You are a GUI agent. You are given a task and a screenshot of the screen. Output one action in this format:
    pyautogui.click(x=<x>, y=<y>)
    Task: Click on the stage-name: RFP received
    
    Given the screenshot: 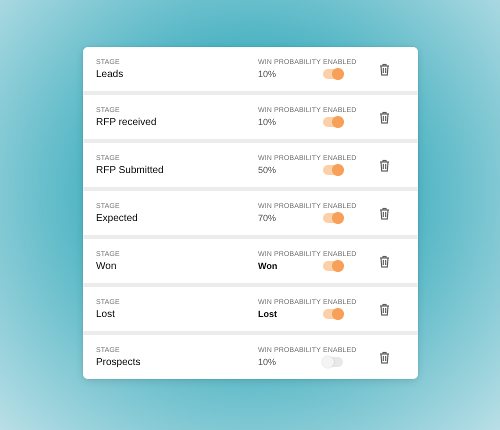 What is the action you would take?
    pyautogui.click(x=127, y=122)
    